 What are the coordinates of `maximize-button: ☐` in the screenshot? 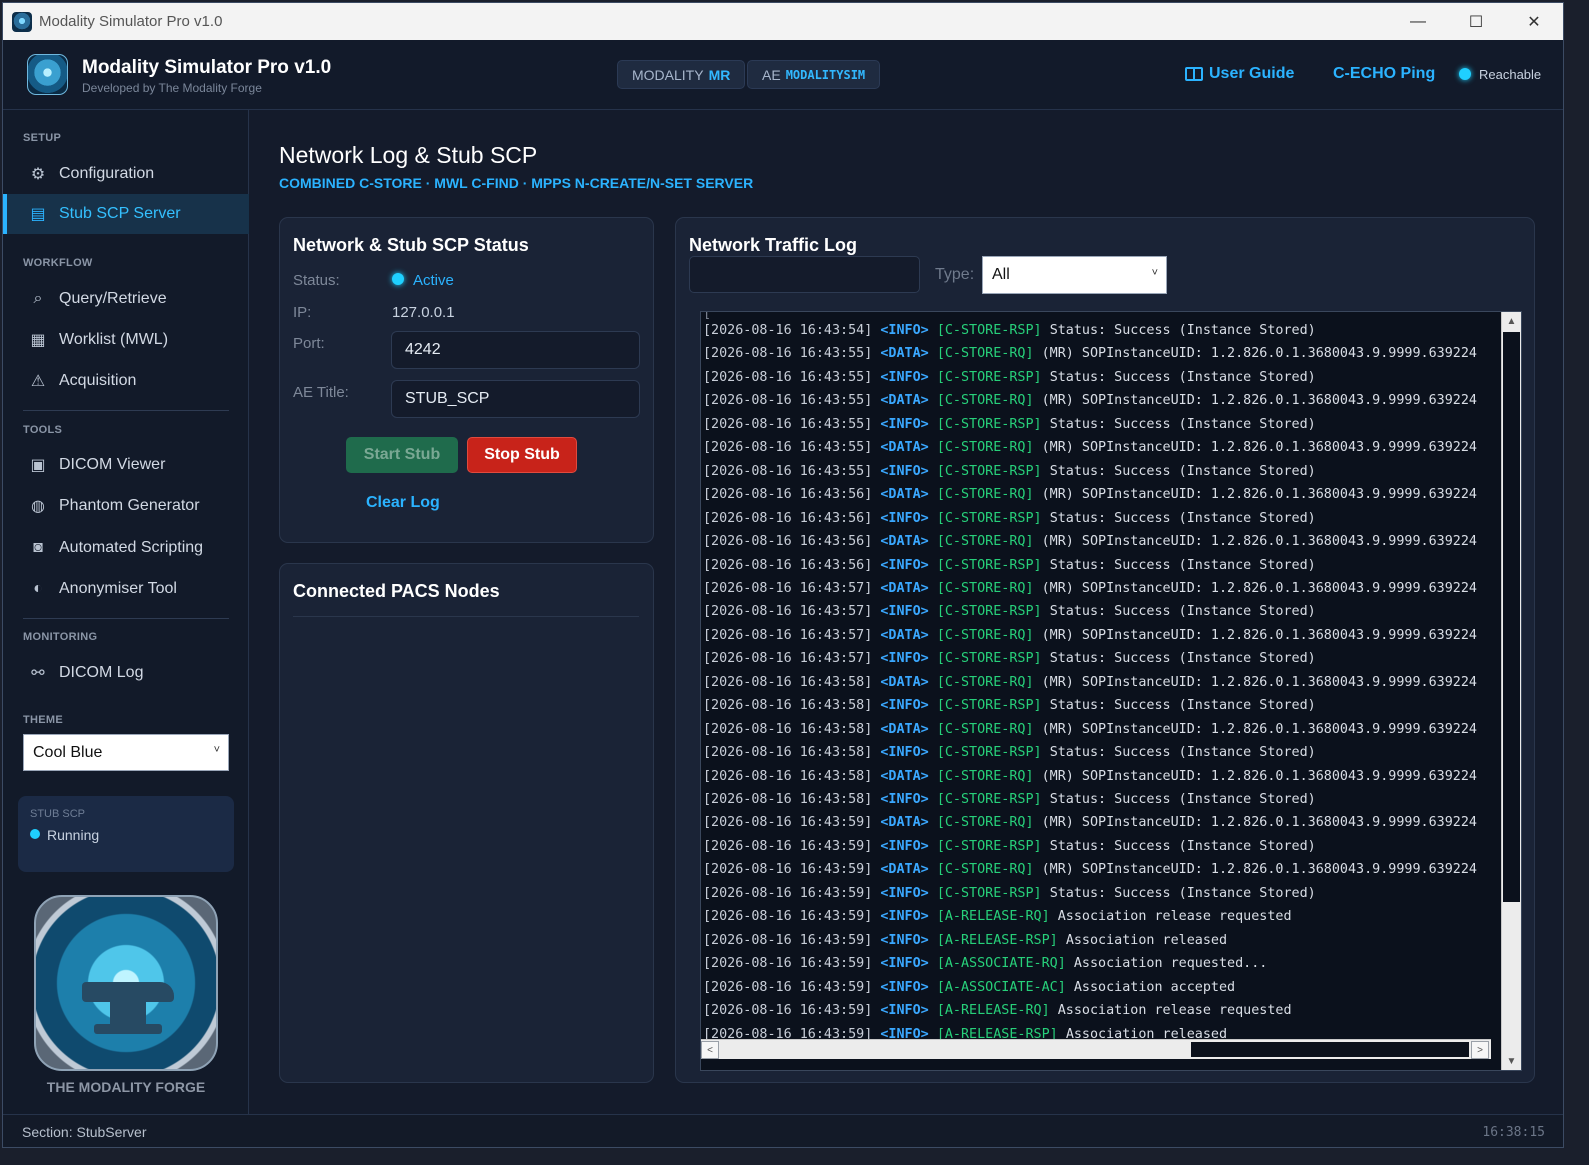 It's located at (1476, 21).